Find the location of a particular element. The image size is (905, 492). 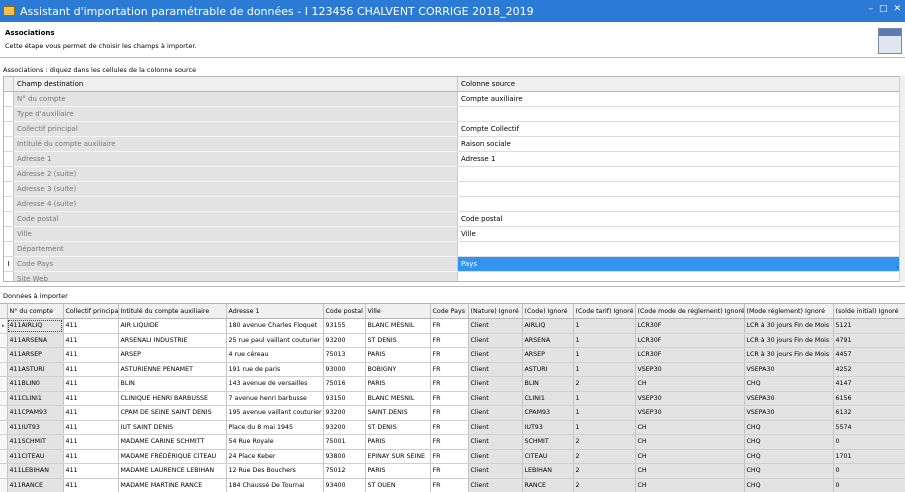

colonne-source-cell: Compte Collectif is located at coordinates (679, 129).